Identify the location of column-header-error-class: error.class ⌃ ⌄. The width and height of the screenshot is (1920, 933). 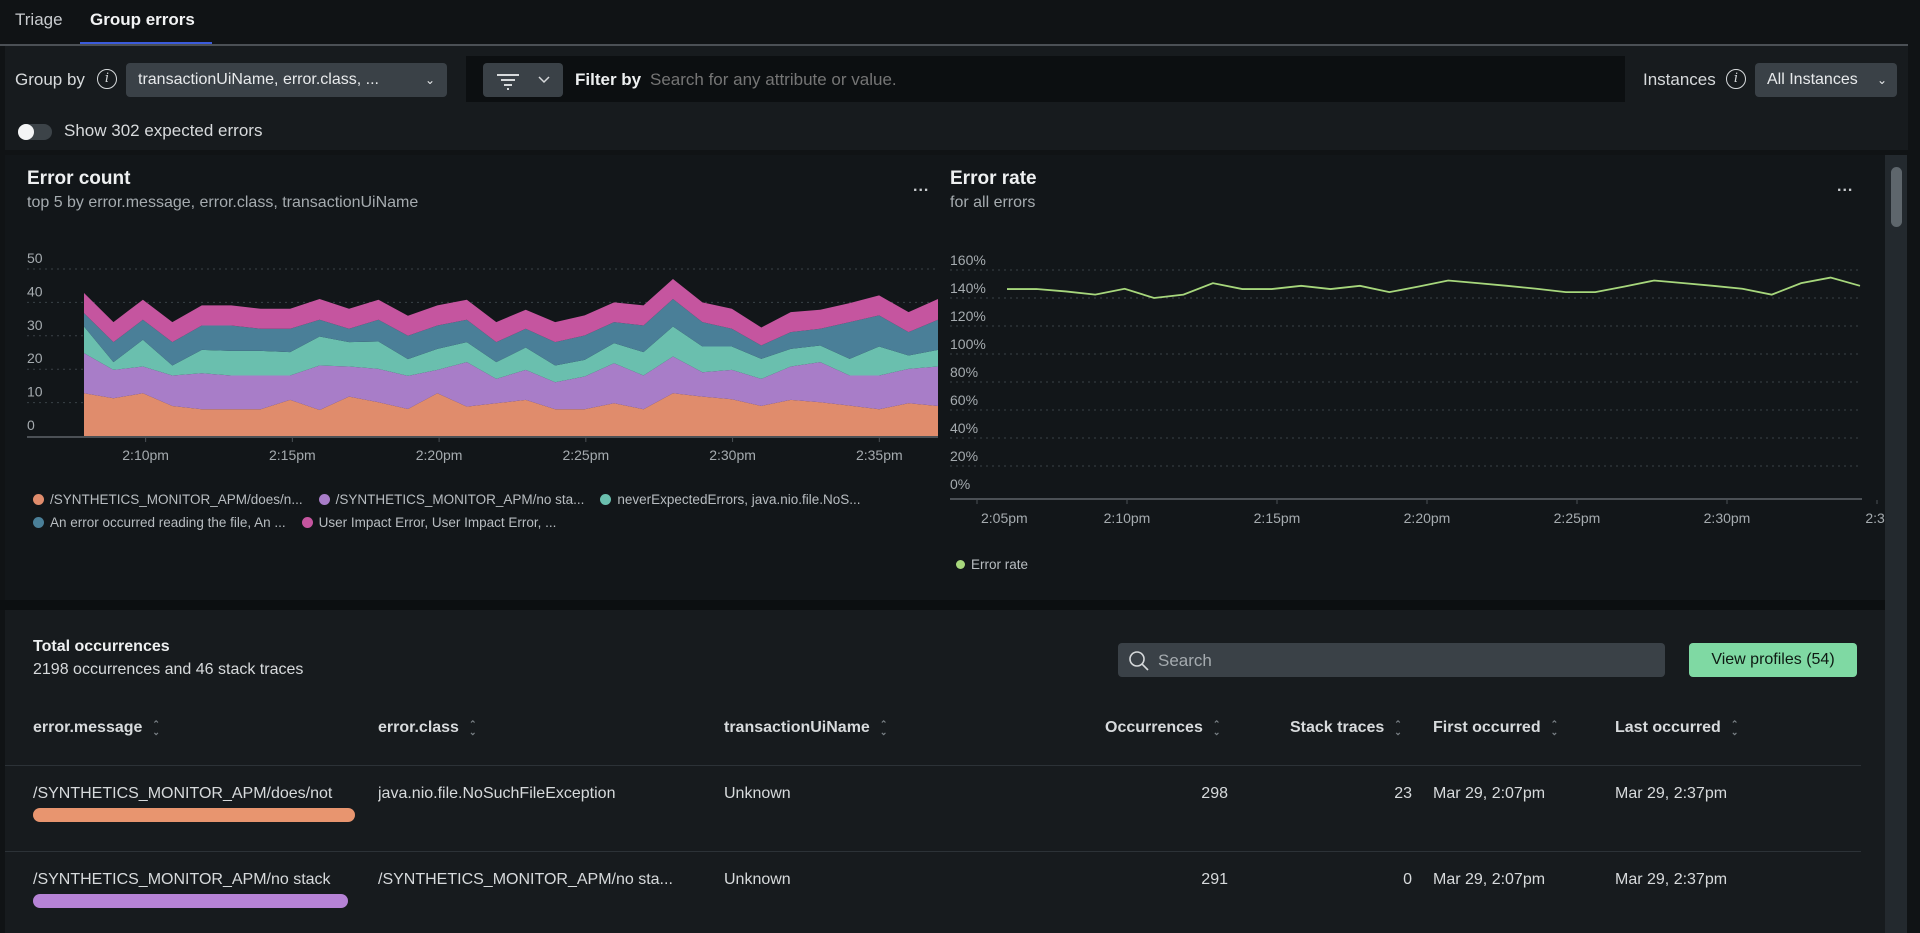
(427, 728).